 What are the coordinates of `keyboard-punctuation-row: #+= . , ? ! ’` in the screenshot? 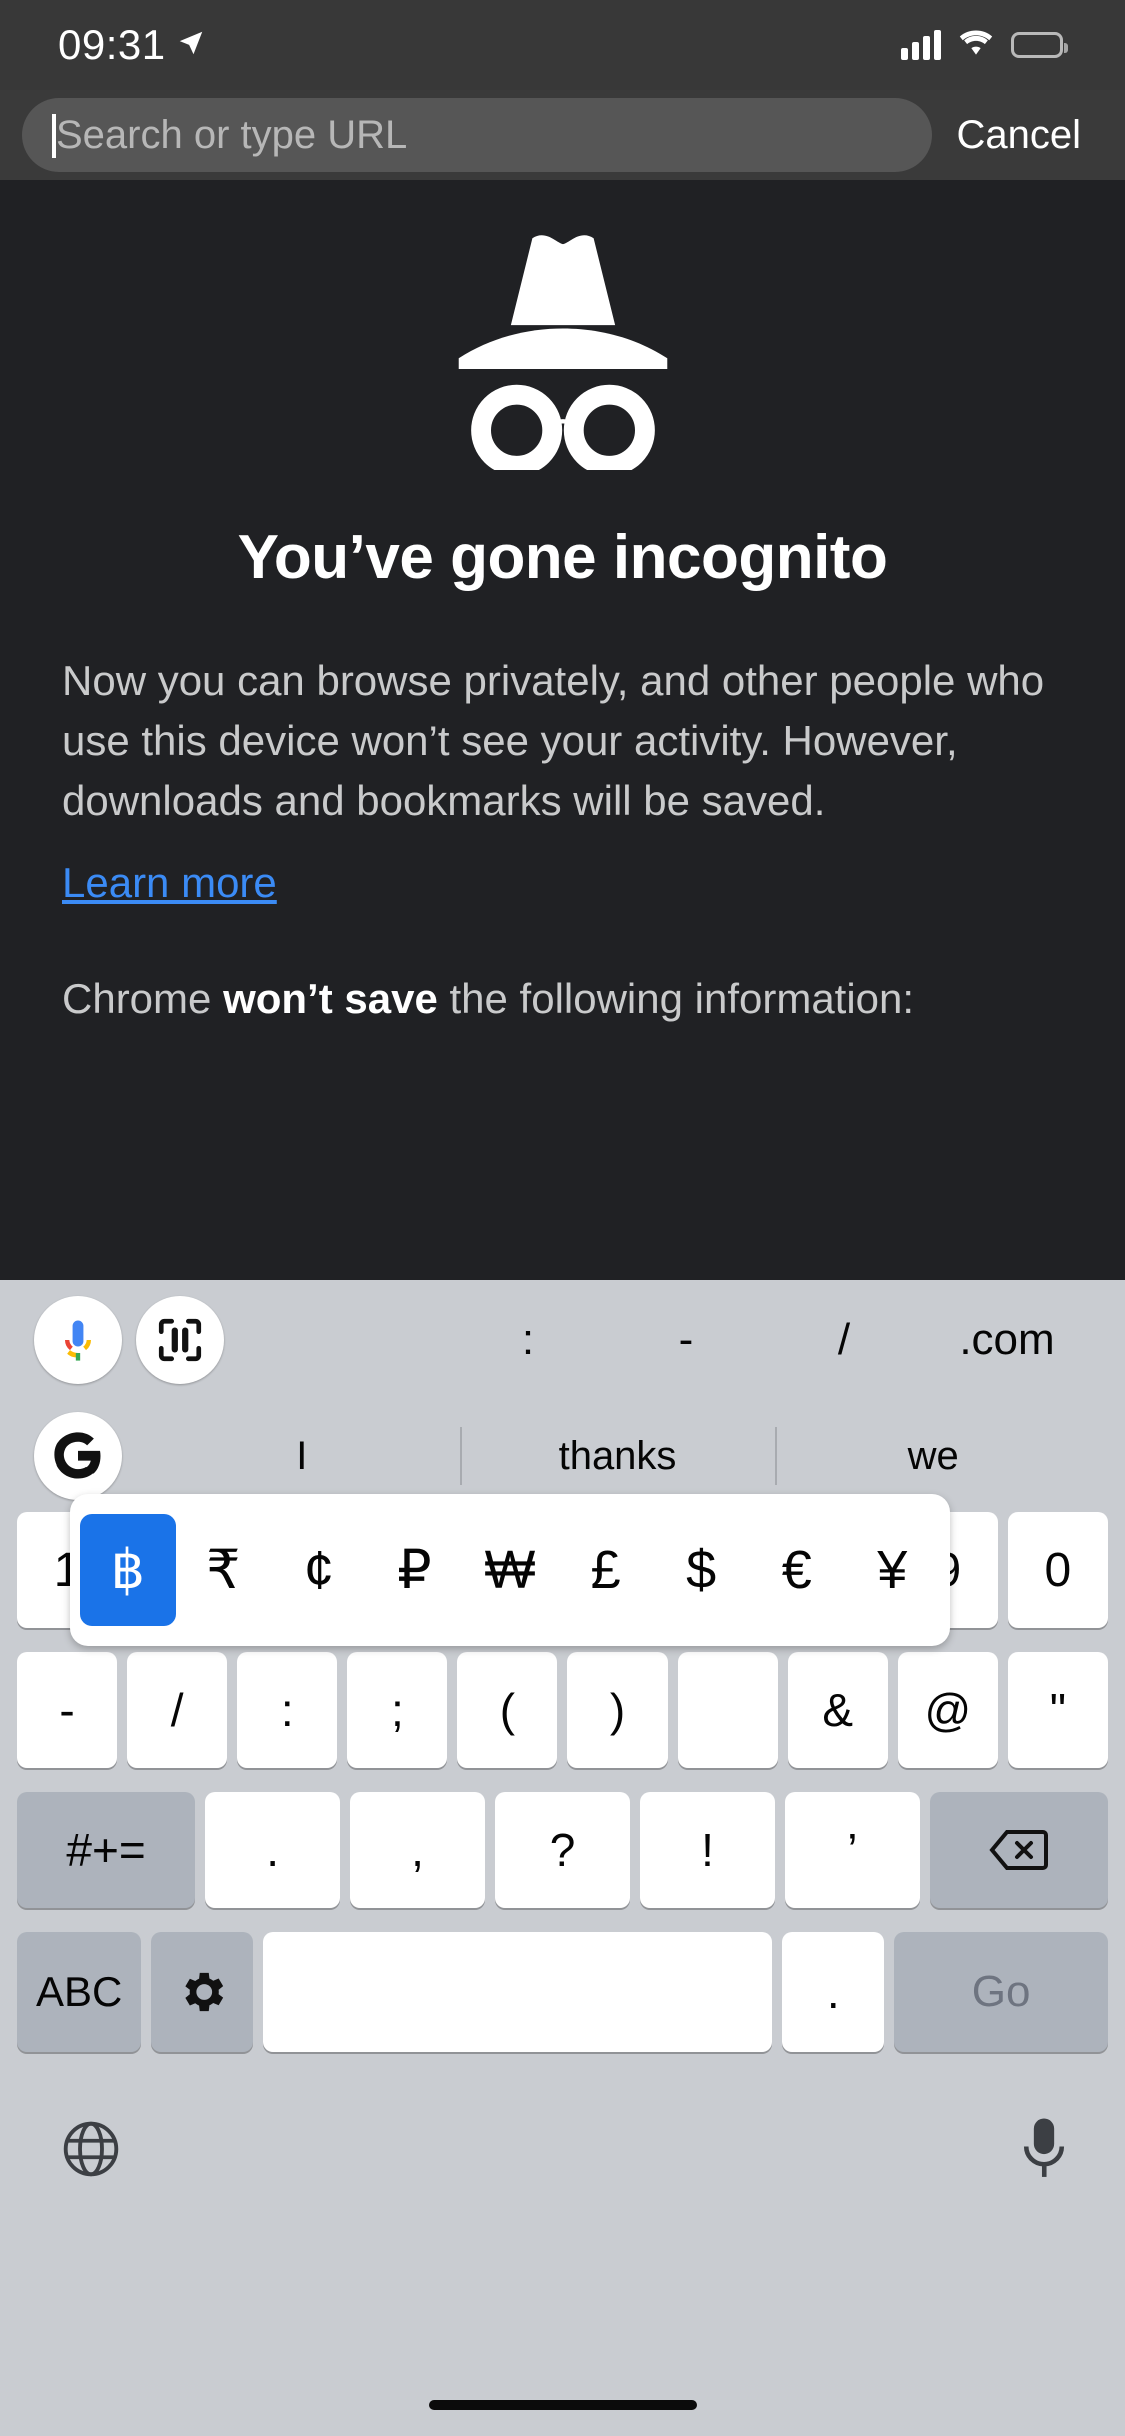 It's located at (562, 1850).